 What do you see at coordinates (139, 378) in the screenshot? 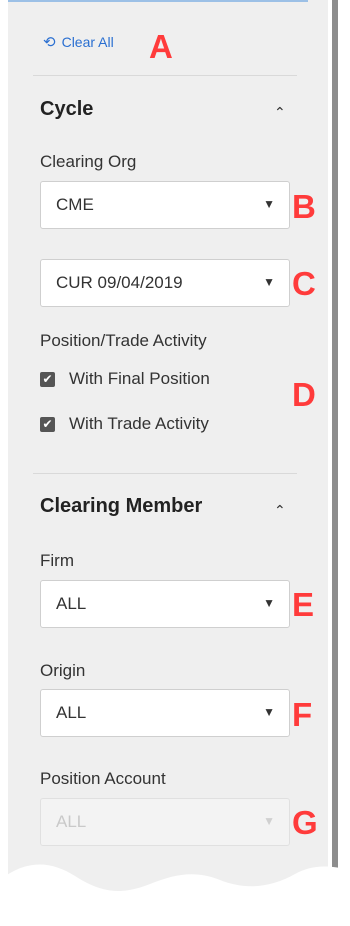
I see `with-final-position-label: With Final Position` at bounding box center [139, 378].